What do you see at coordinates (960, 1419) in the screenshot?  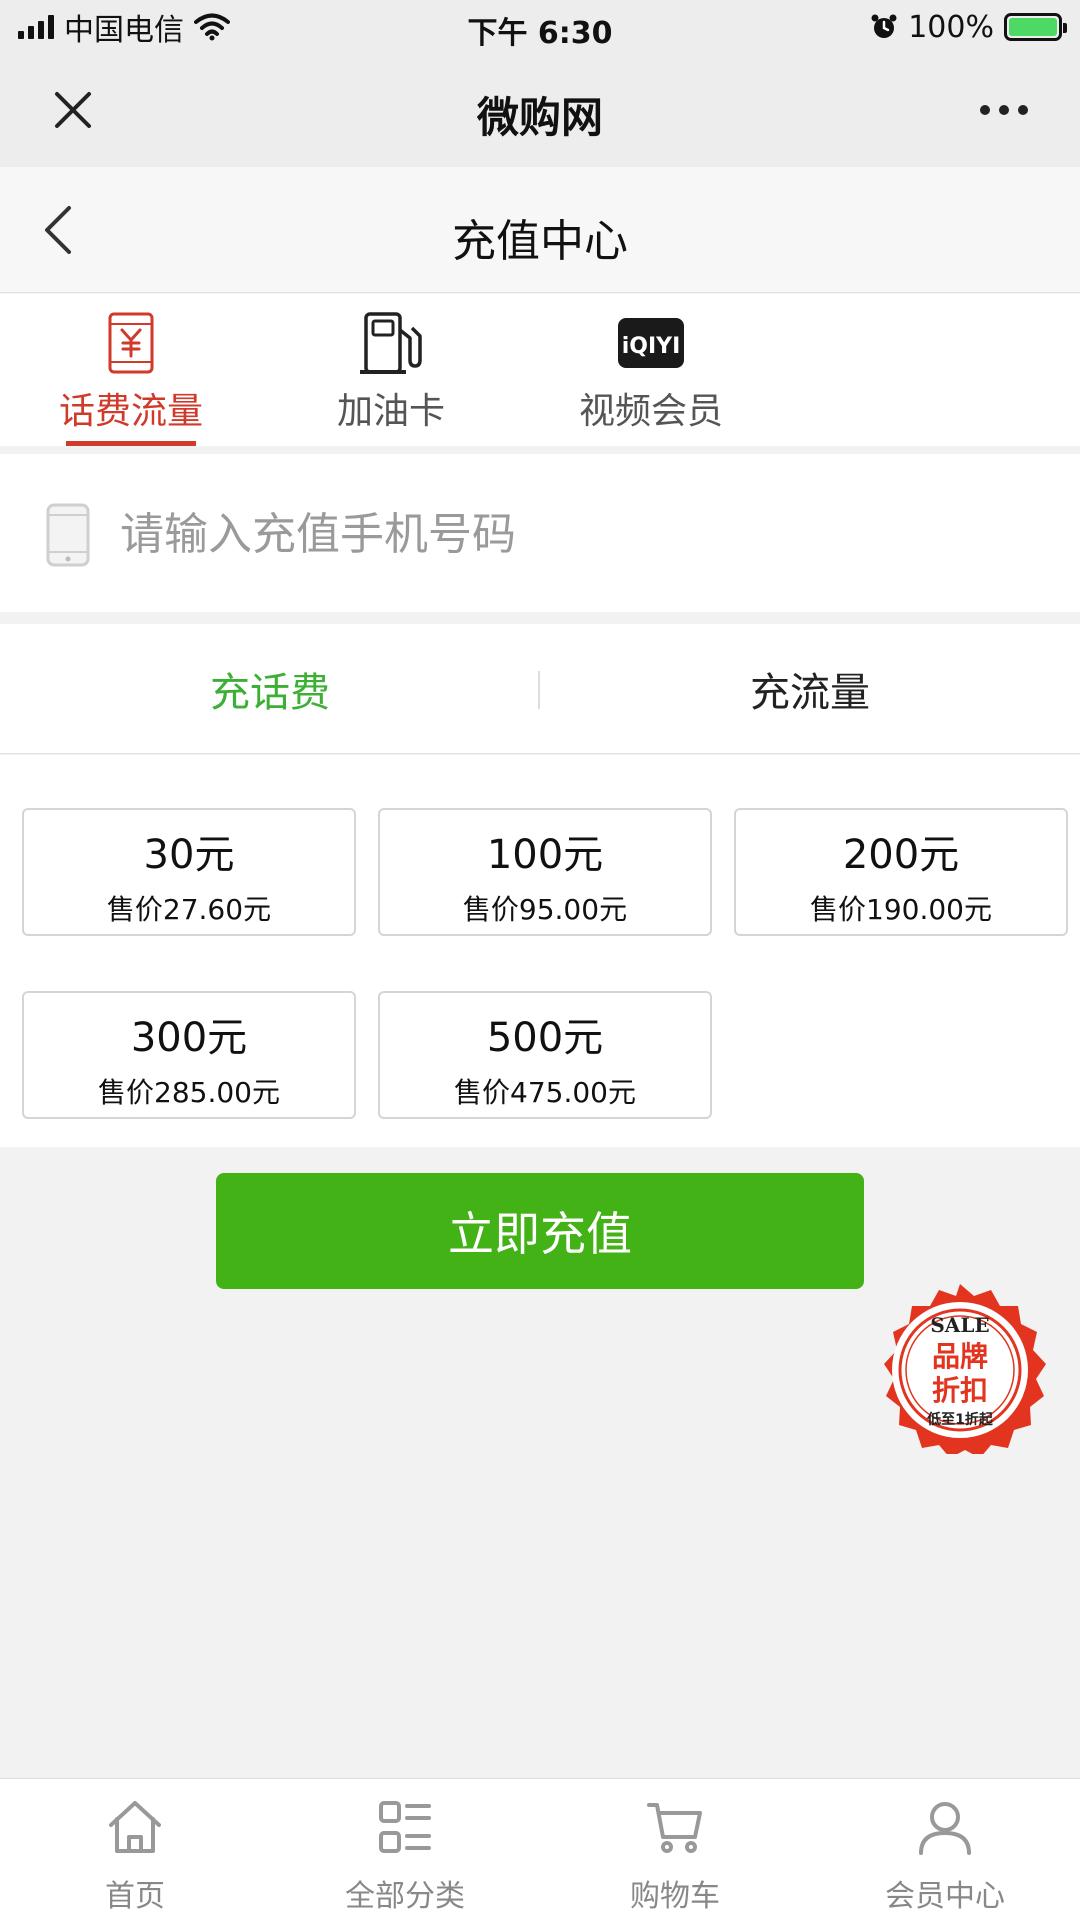 I see `badge-bottom-text: 低至1折起` at bounding box center [960, 1419].